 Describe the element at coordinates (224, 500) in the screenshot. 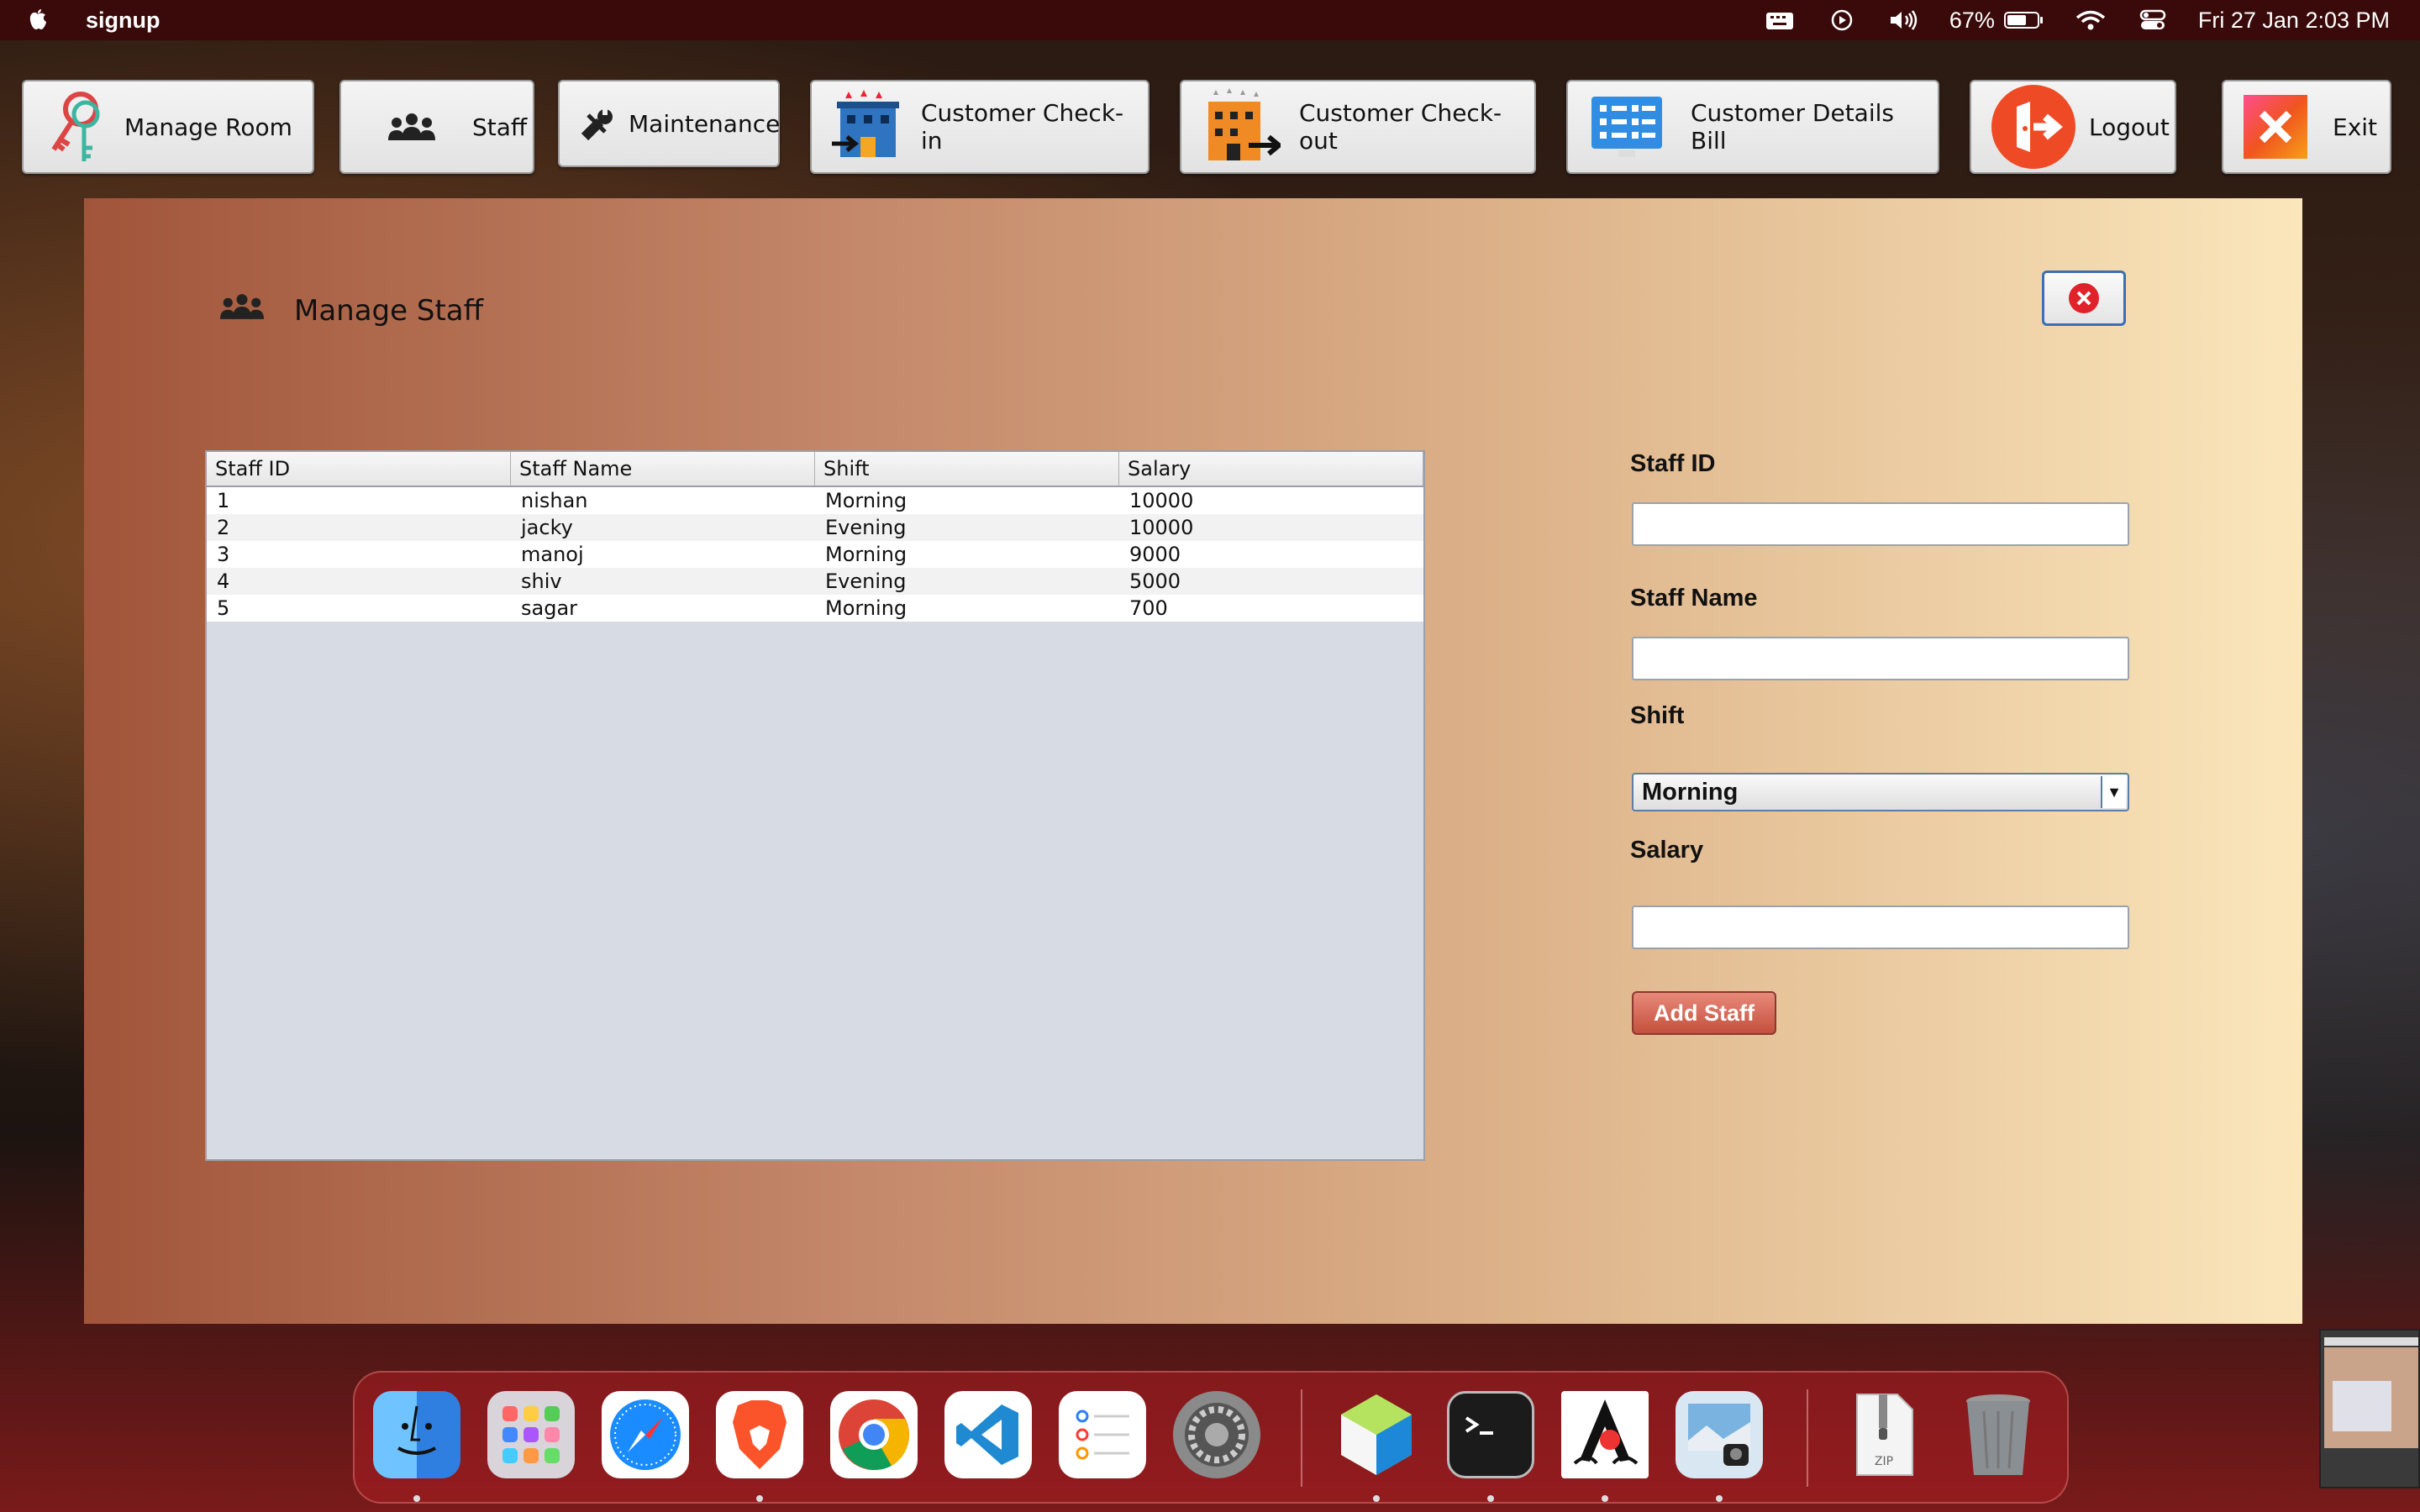

I see `cell-staff-id: 1` at that location.